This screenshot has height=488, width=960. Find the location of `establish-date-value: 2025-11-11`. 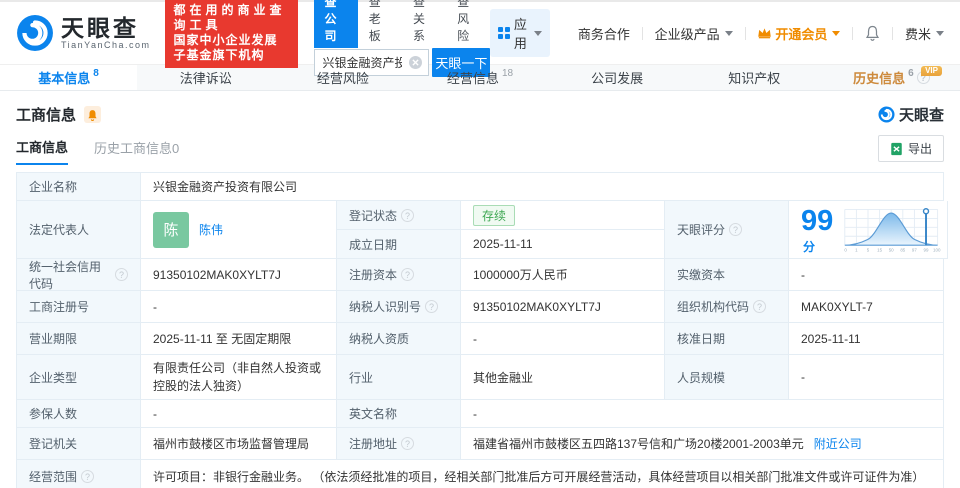

establish-date-value: 2025-11-11 is located at coordinates (563, 244).